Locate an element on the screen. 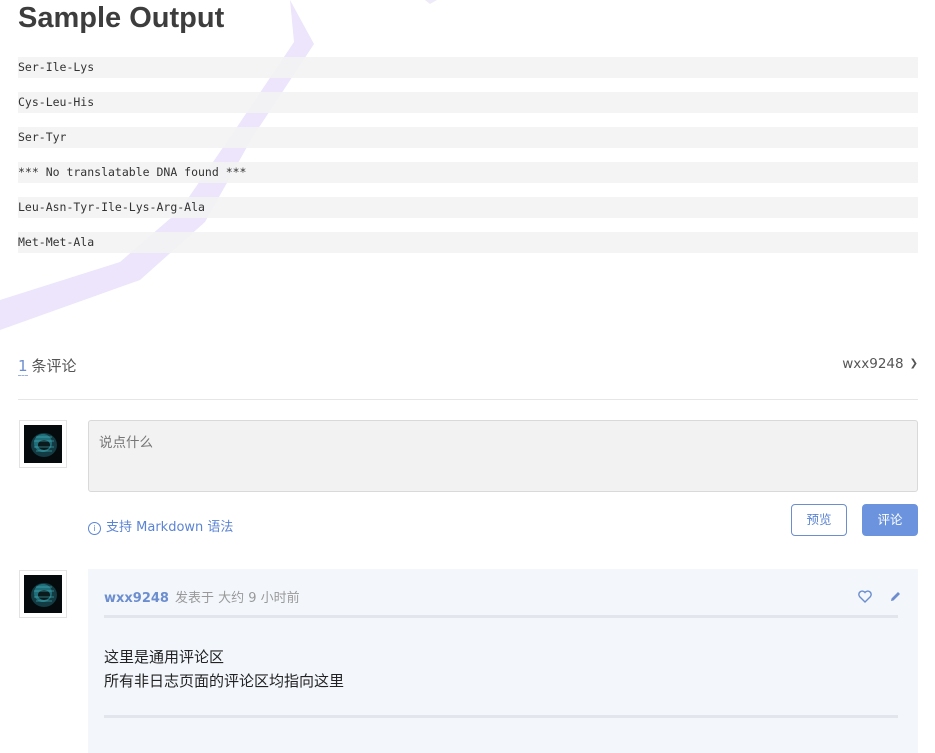 Image resolution: width=935 pixels, height=753 pixels. preview-button: 预览 is located at coordinates (819, 520).